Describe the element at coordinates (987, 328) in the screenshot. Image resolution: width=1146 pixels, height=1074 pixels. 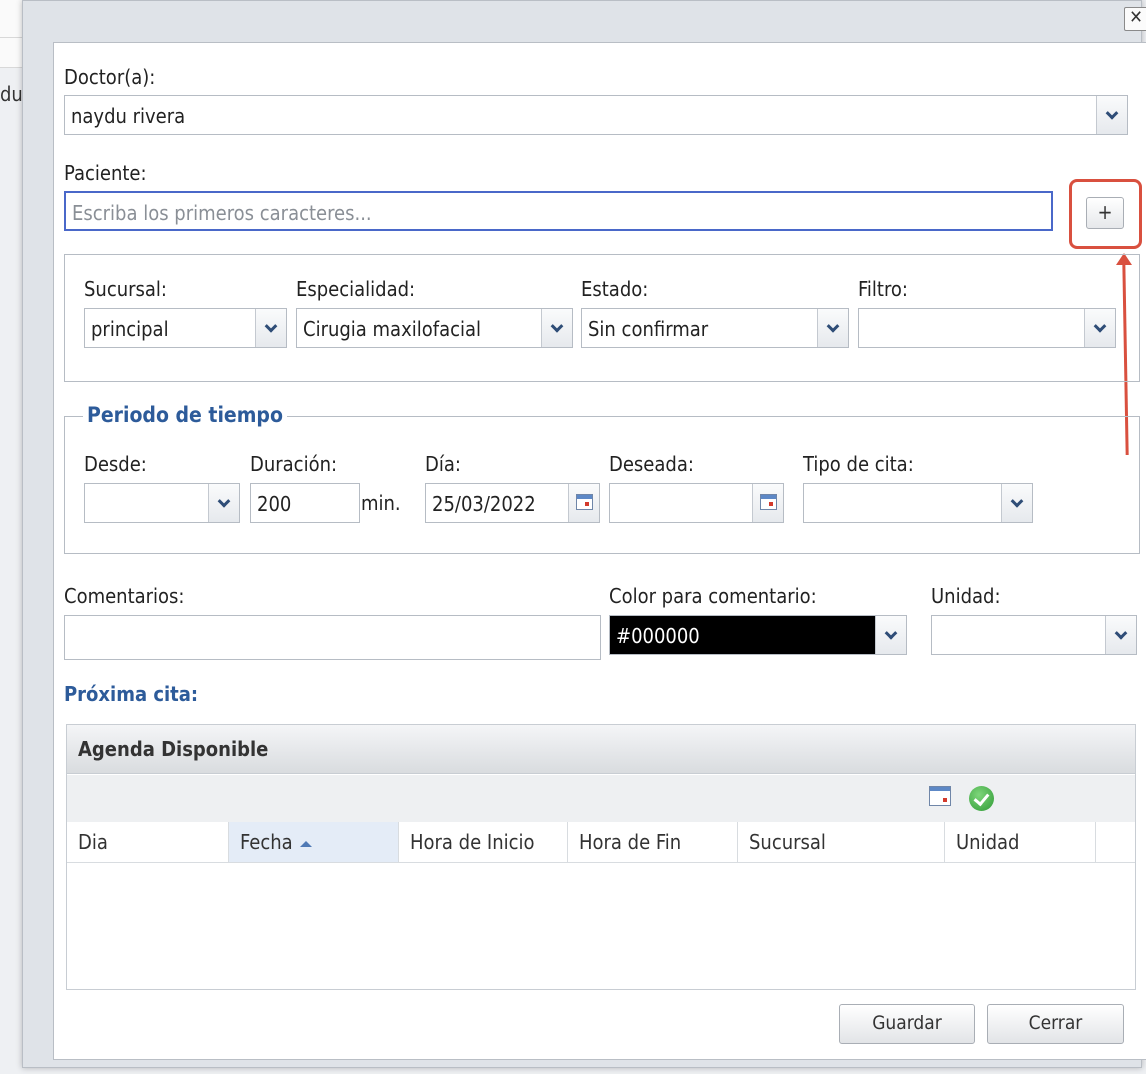
I see `filtro-select` at that location.